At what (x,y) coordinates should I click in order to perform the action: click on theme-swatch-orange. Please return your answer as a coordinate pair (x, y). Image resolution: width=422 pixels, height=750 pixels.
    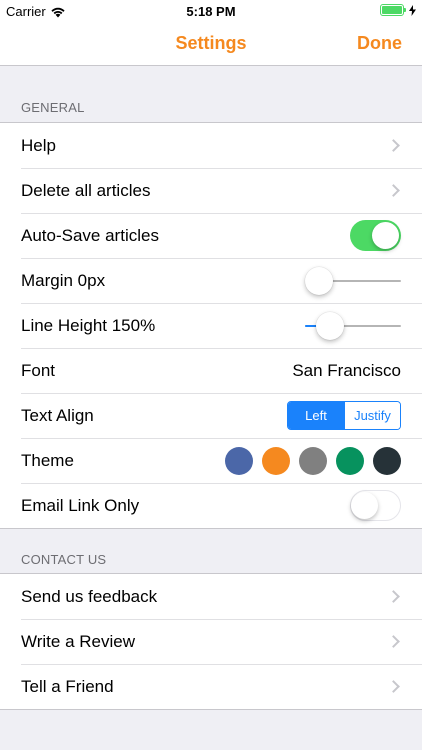
    Looking at the image, I should click on (276, 460).